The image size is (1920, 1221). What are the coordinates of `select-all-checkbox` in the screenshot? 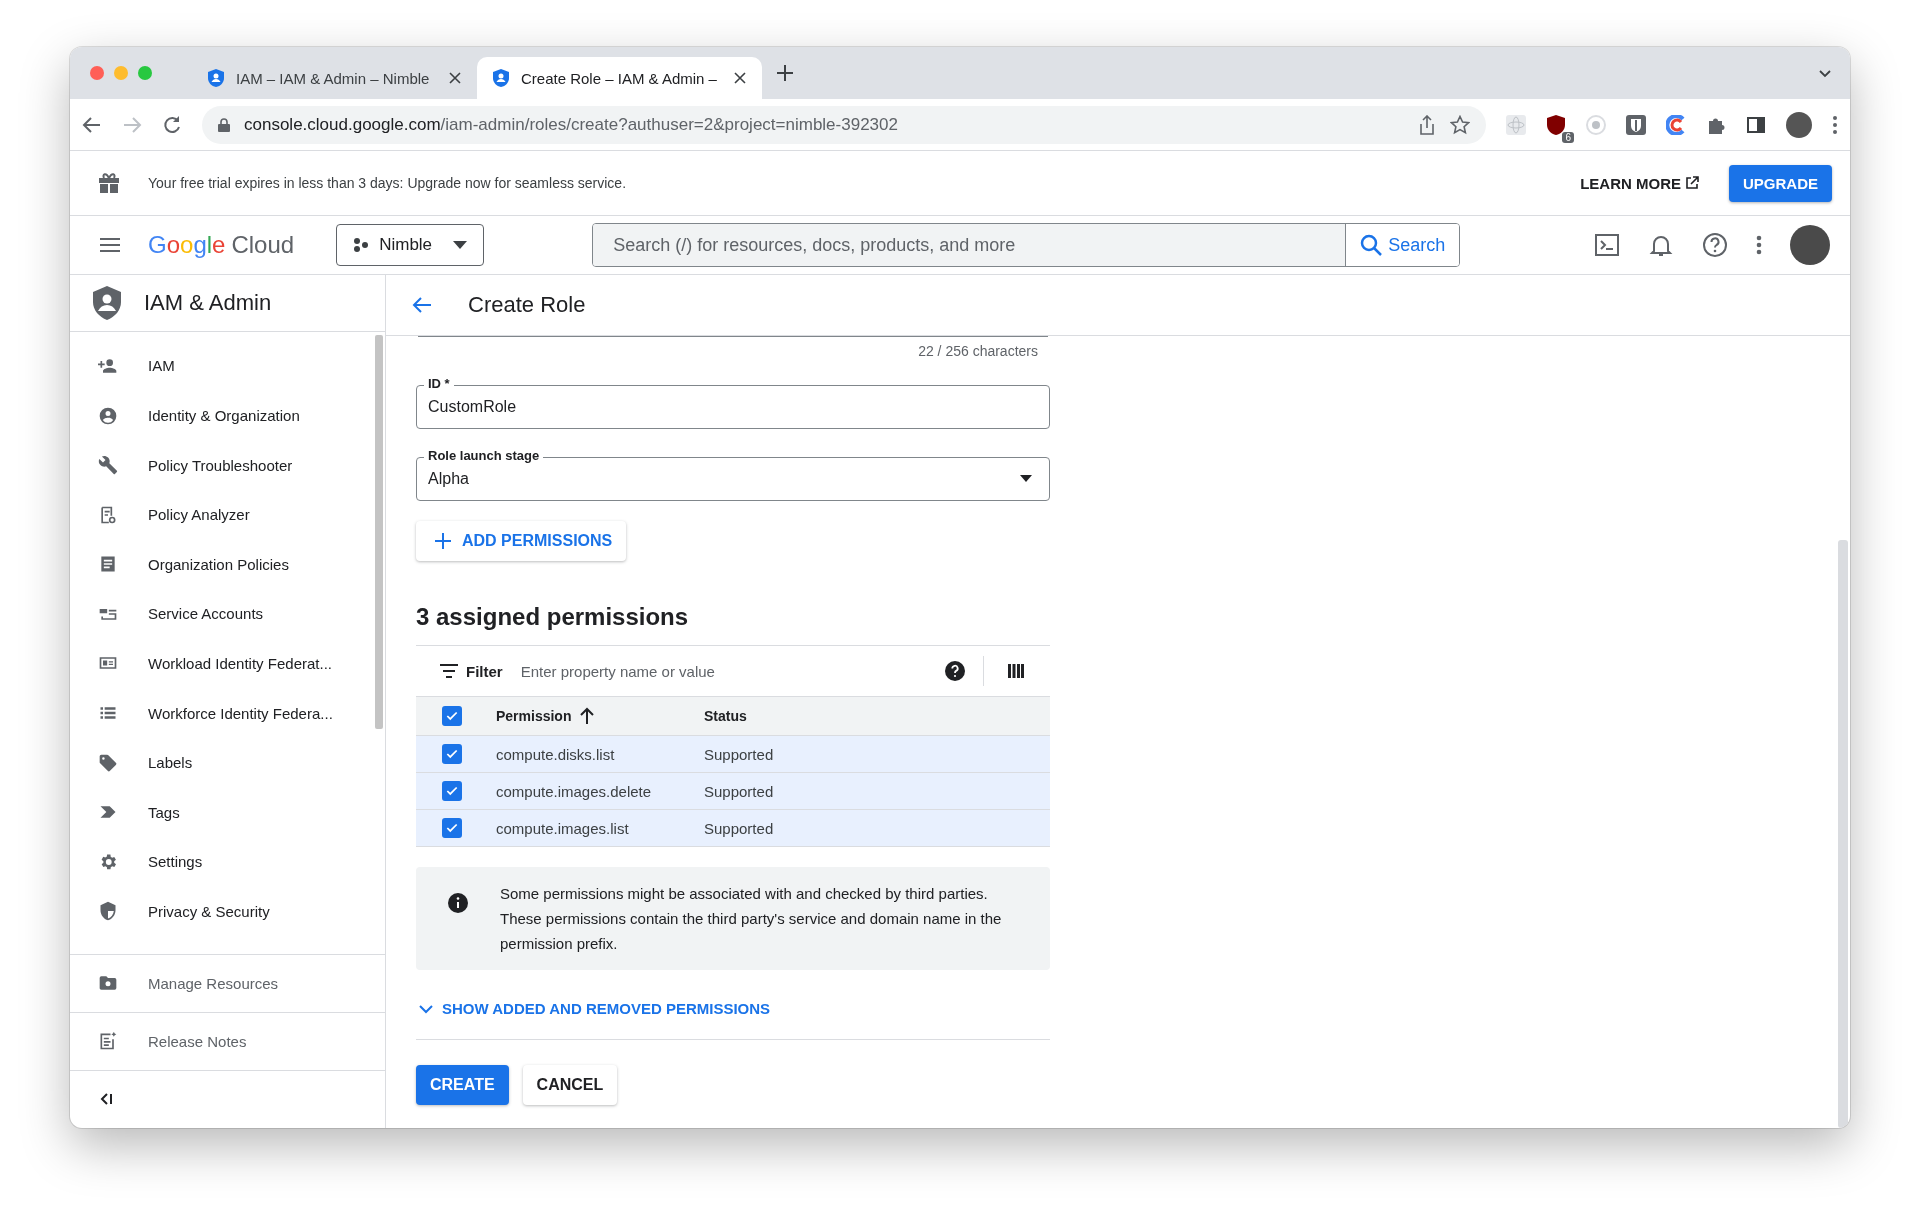 It's located at (452, 716).